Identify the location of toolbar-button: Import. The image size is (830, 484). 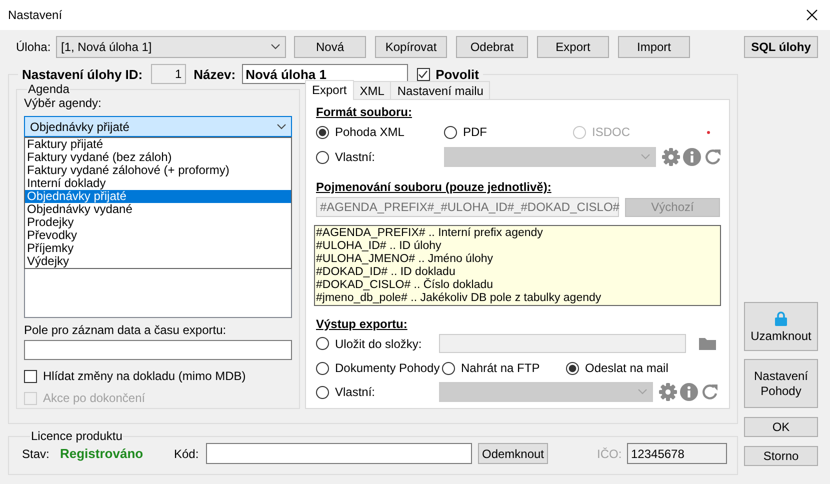
(654, 47).